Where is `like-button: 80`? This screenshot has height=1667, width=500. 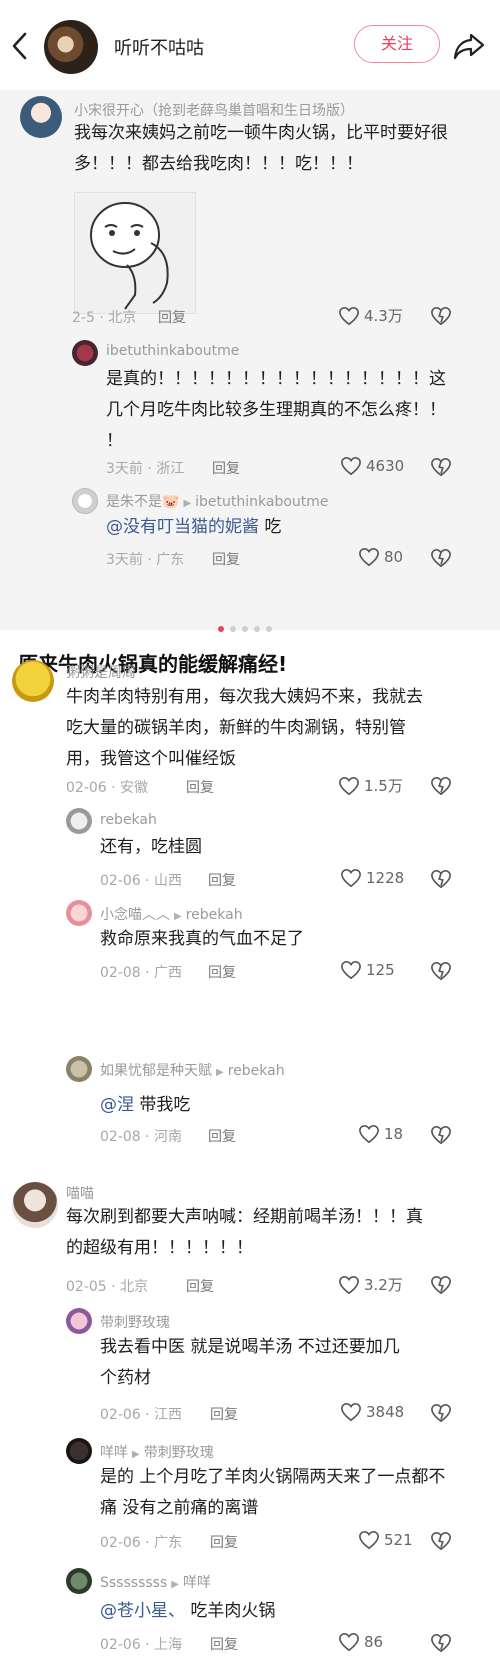 like-button: 80 is located at coordinates (380, 557).